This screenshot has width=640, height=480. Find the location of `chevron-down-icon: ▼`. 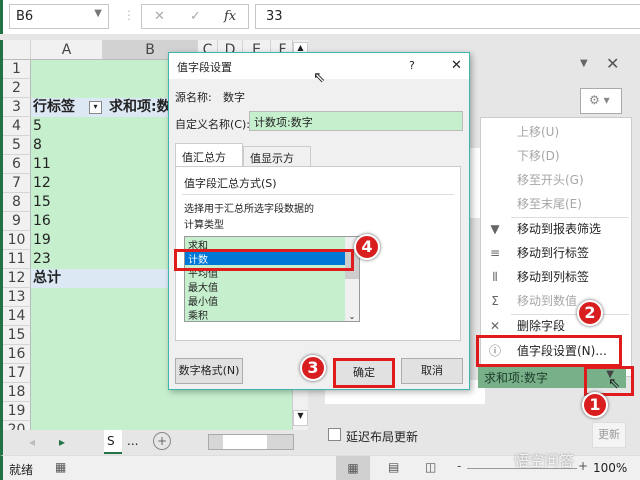

chevron-down-icon: ▼ is located at coordinates (98, 13).